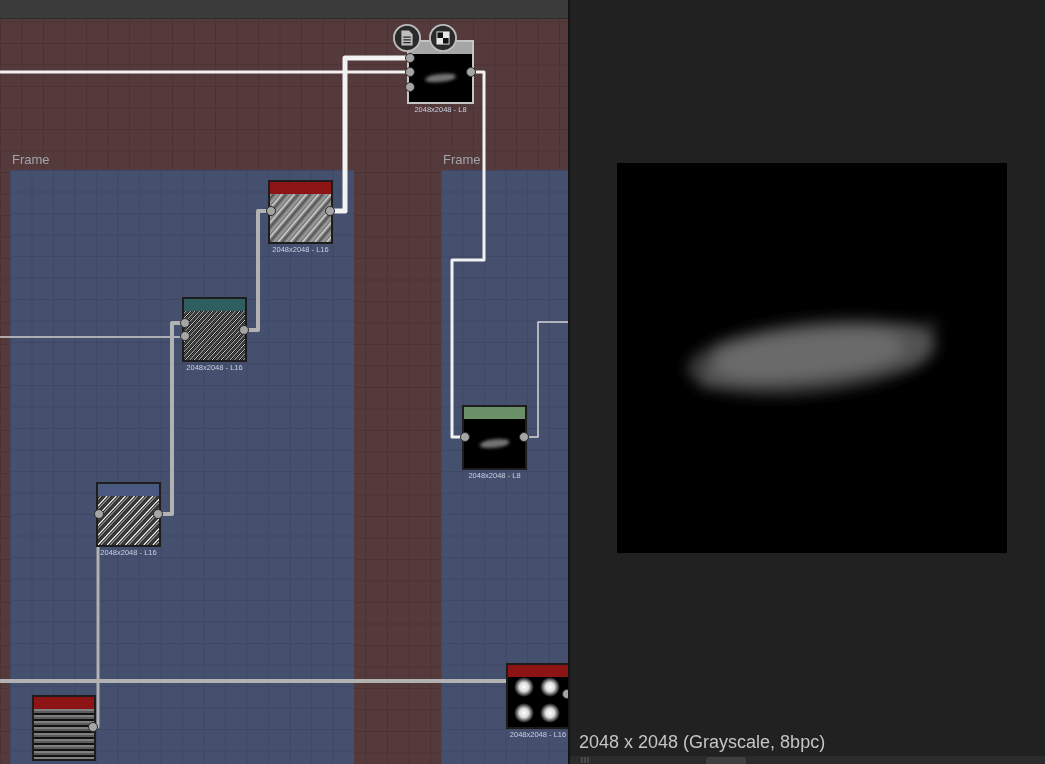 Image resolution: width=1045 pixels, height=764 pixels. I want to click on document-icon, so click(407, 38).